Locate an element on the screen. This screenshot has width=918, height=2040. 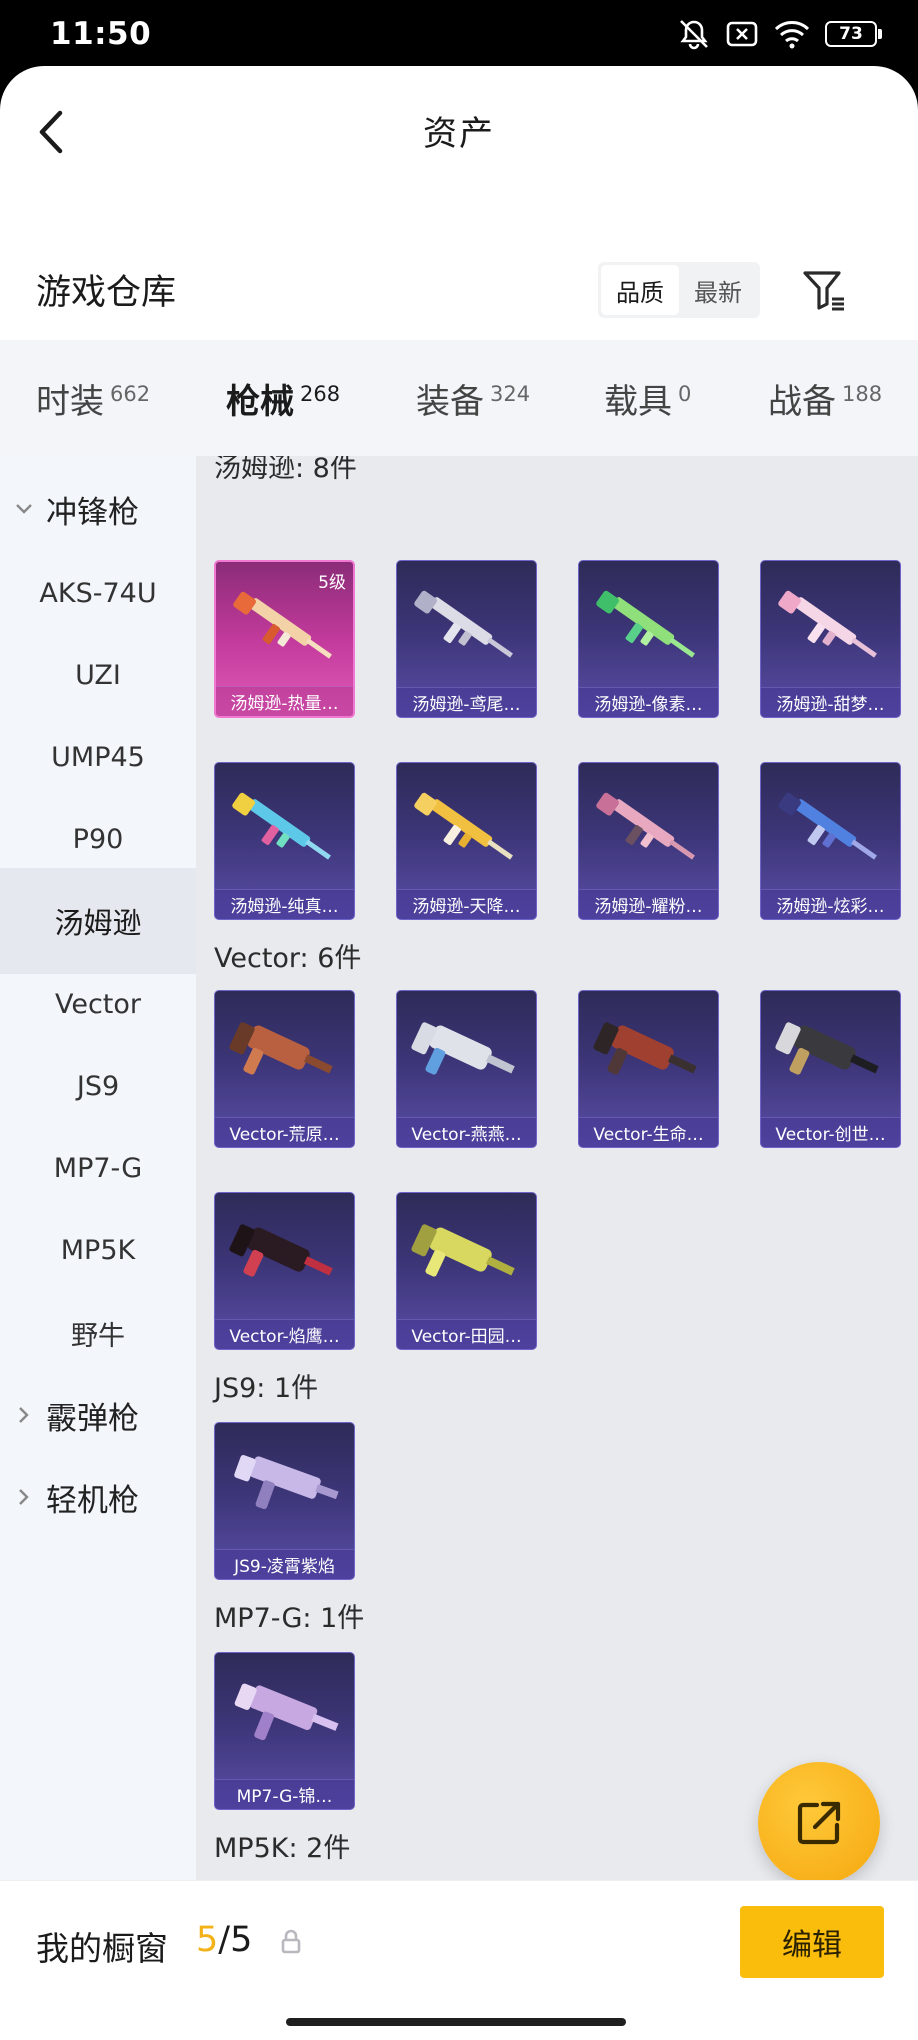
tab-label: 时装 is located at coordinates (70, 401).